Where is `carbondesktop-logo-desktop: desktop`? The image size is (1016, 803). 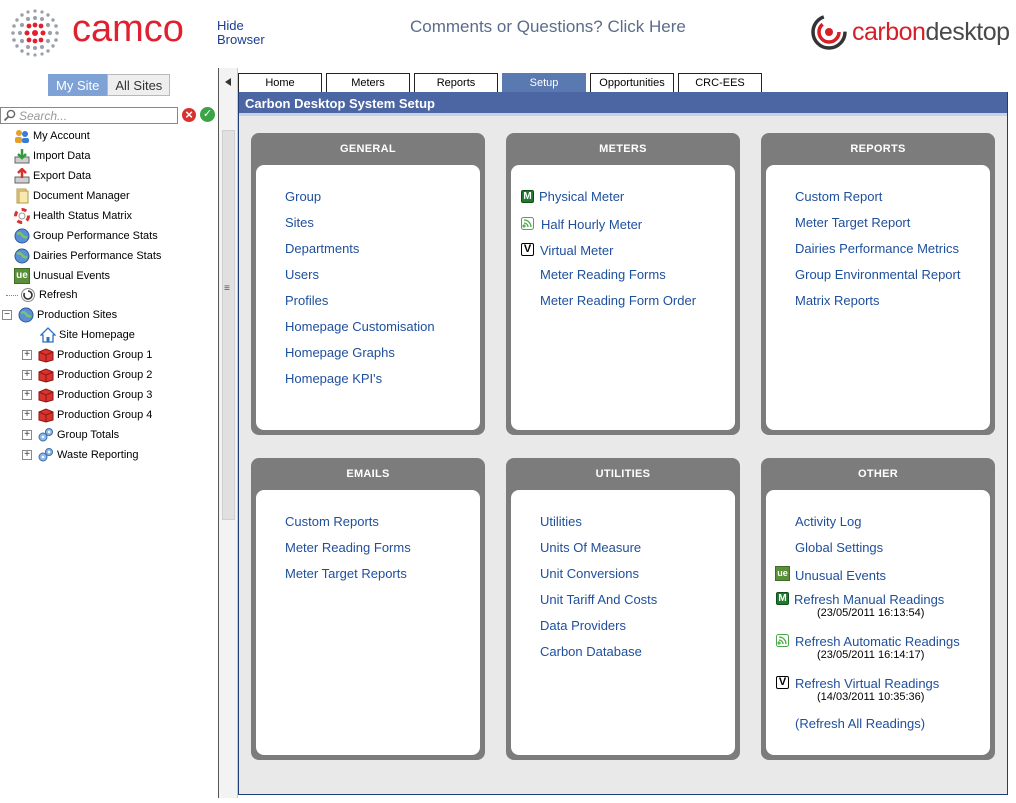
carbondesktop-logo-desktop: desktop is located at coordinates (967, 32).